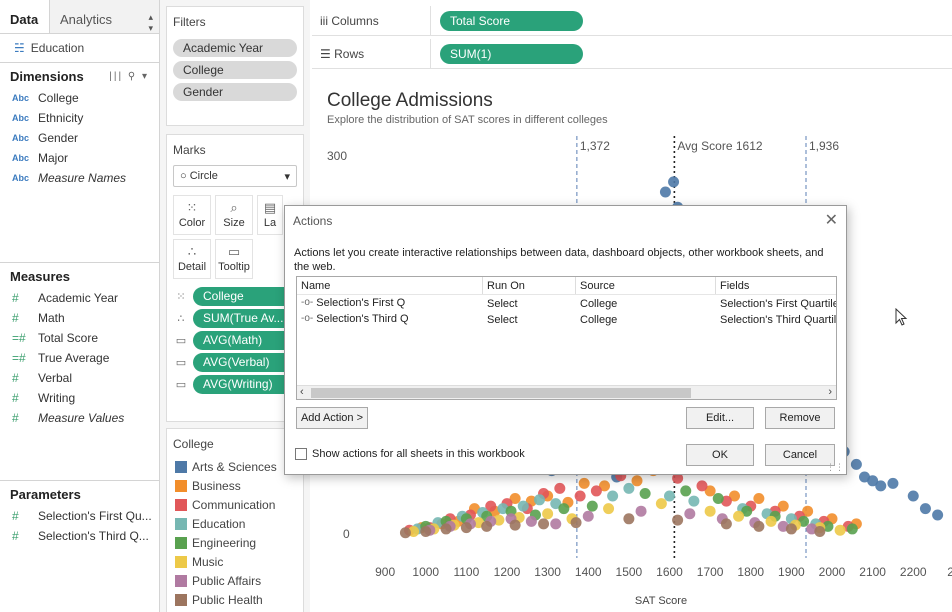 The width and height of the screenshot is (952, 612). I want to click on legend-item: Communication, so click(235, 504).